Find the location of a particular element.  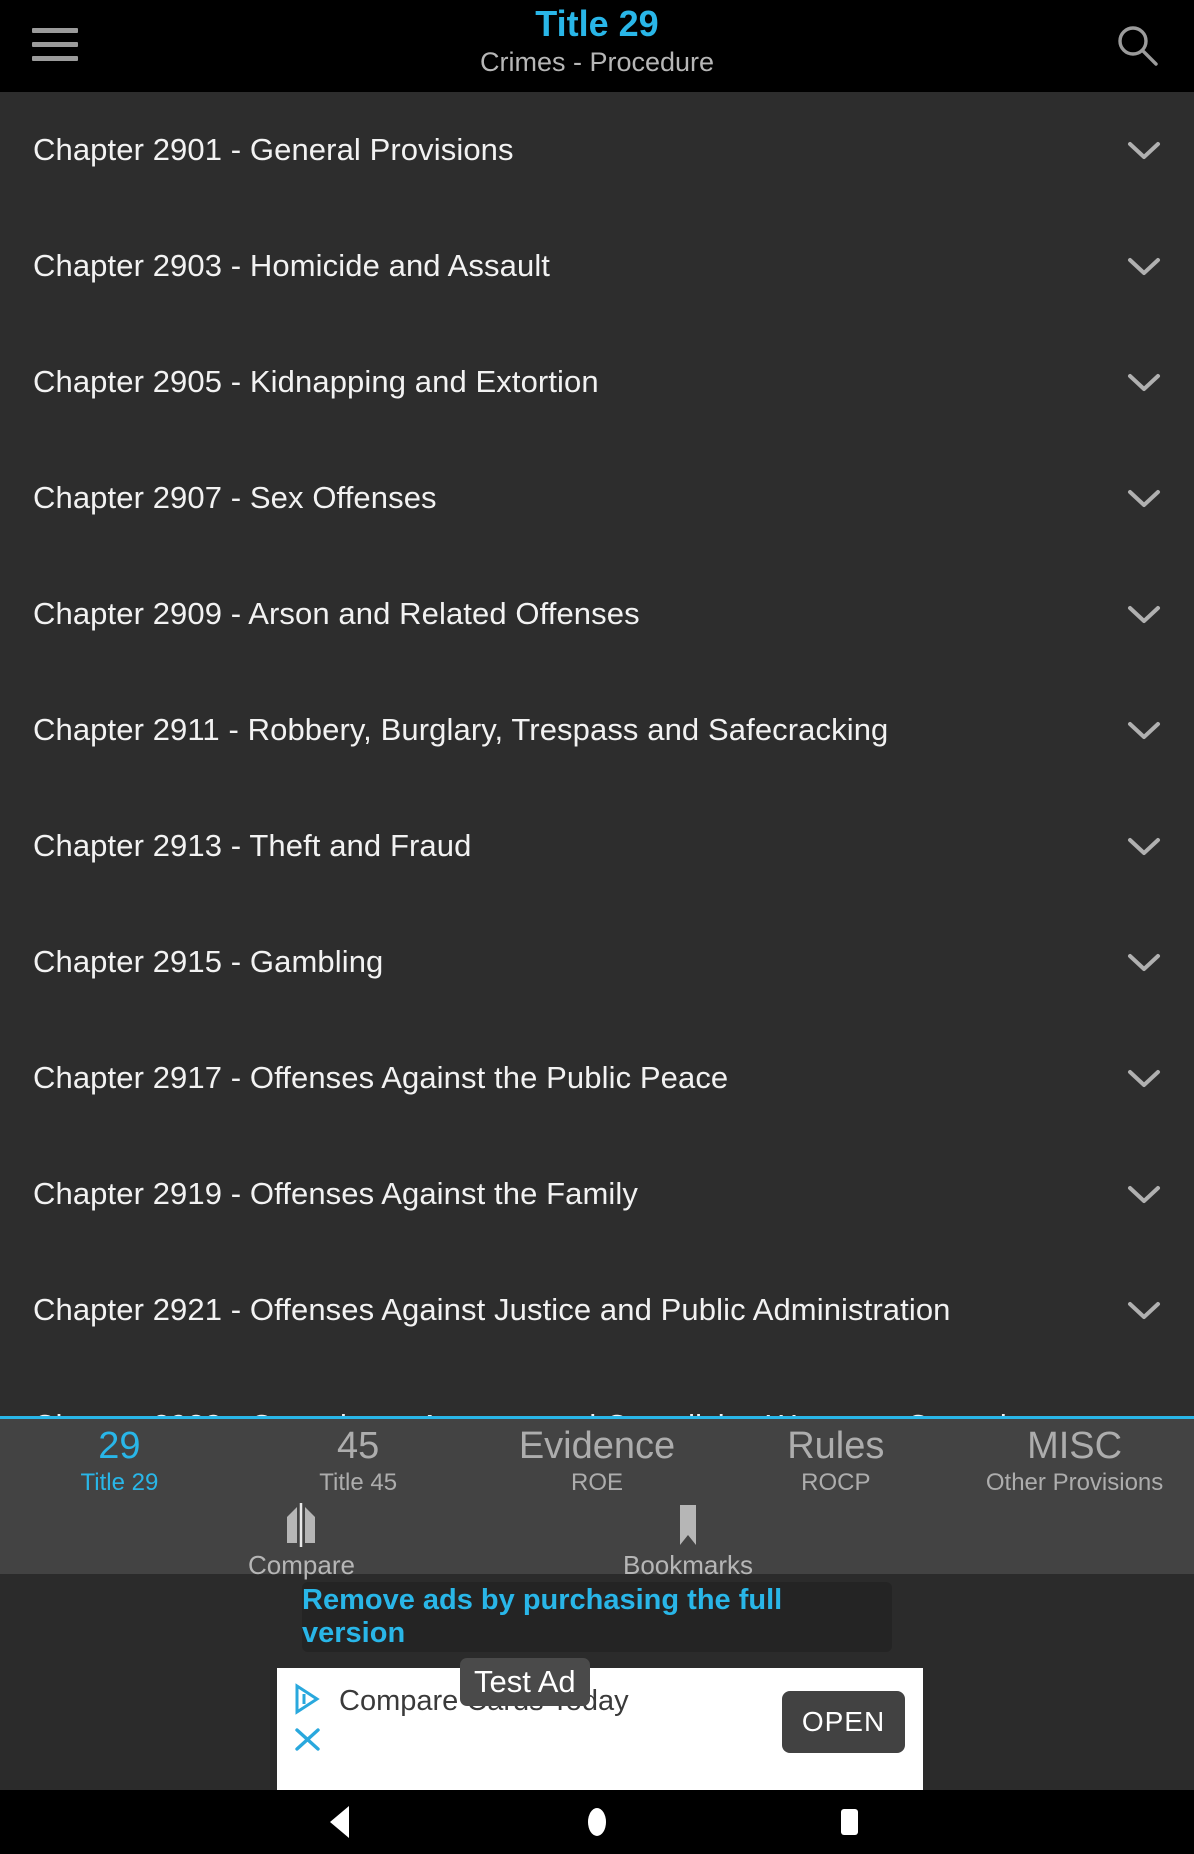

ad-test-badge: Test Ad is located at coordinates (525, 1682).